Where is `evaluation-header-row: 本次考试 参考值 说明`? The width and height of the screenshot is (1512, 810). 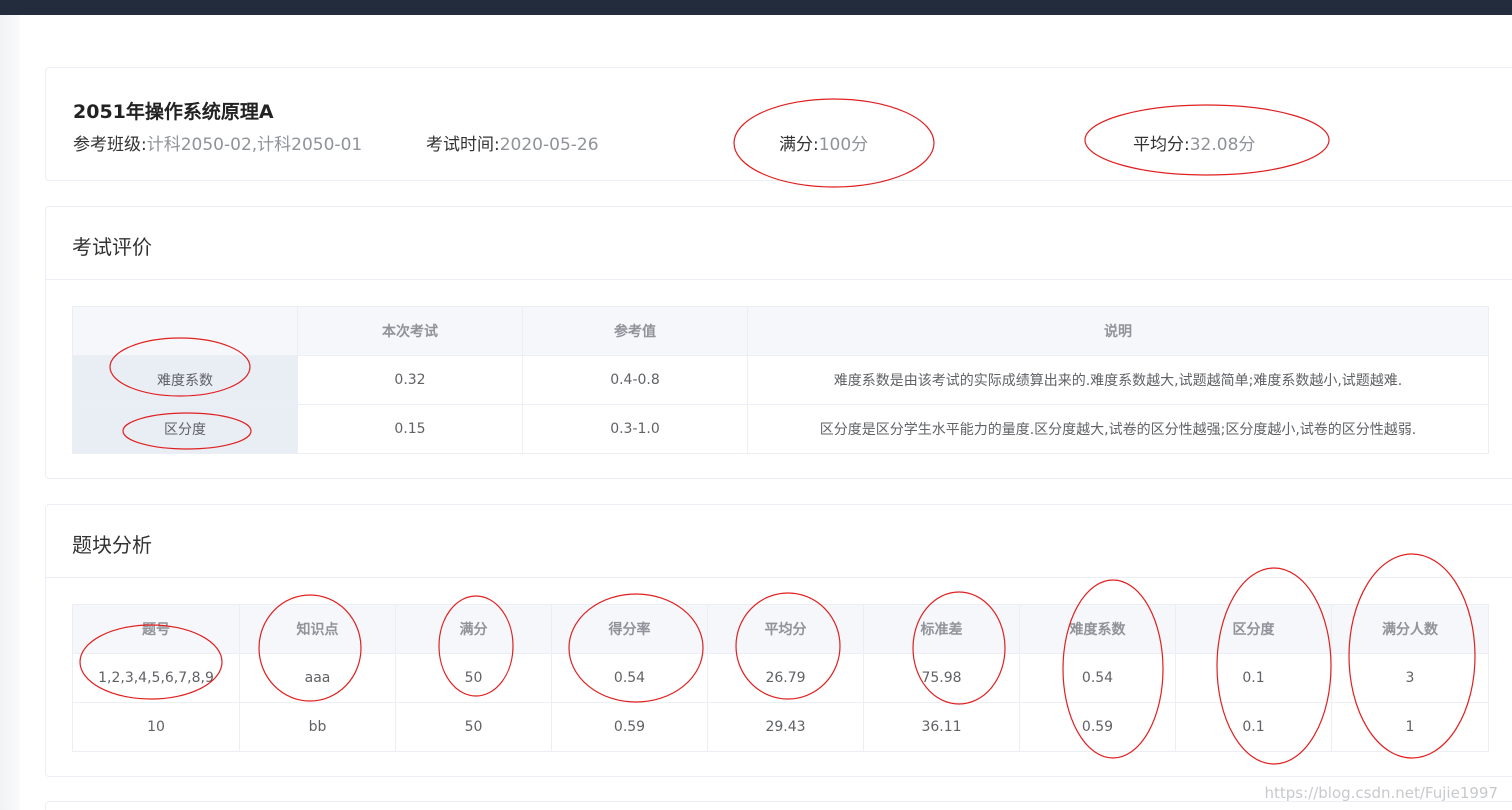
evaluation-header-row: 本次考试 参考值 说明 is located at coordinates (780, 331).